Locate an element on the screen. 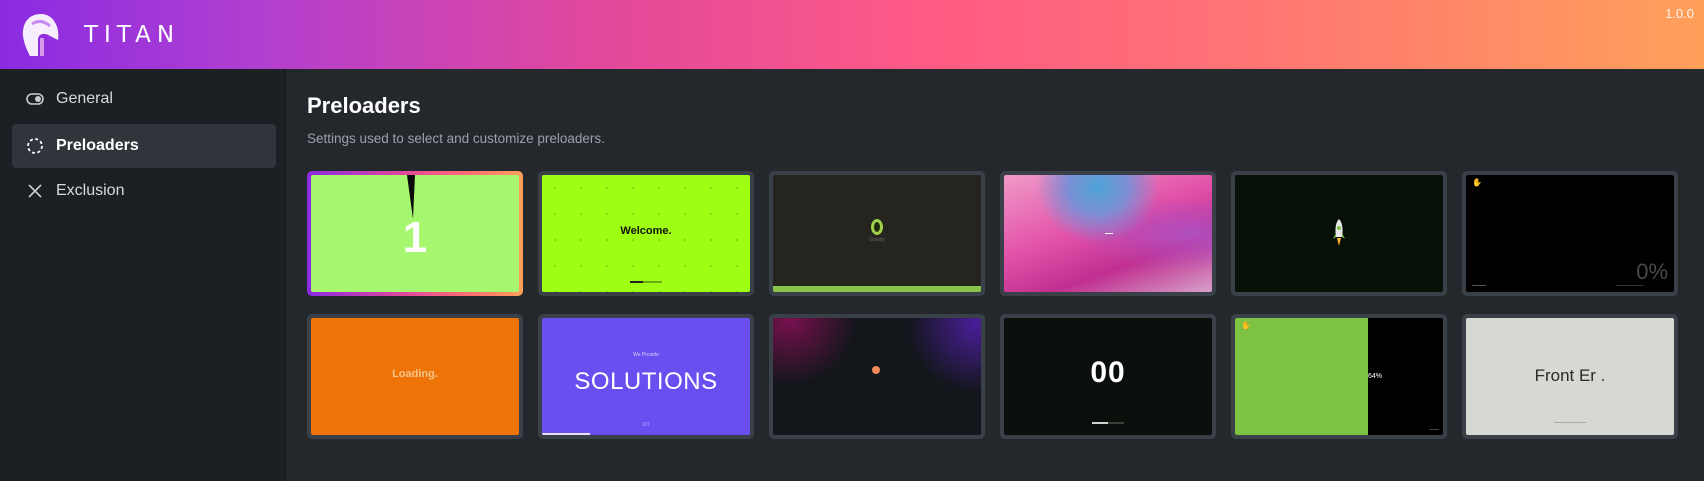 The width and height of the screenshot is (1704, 481). close-icon is located at coordinates (35, 191).